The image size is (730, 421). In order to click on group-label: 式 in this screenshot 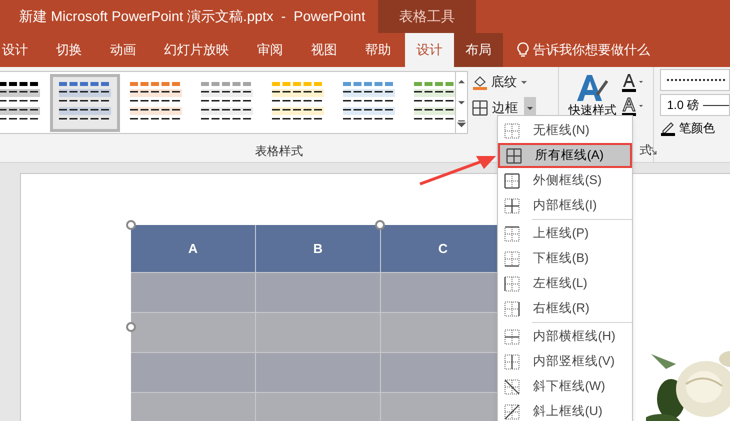, I will do `click(645, 150)`.